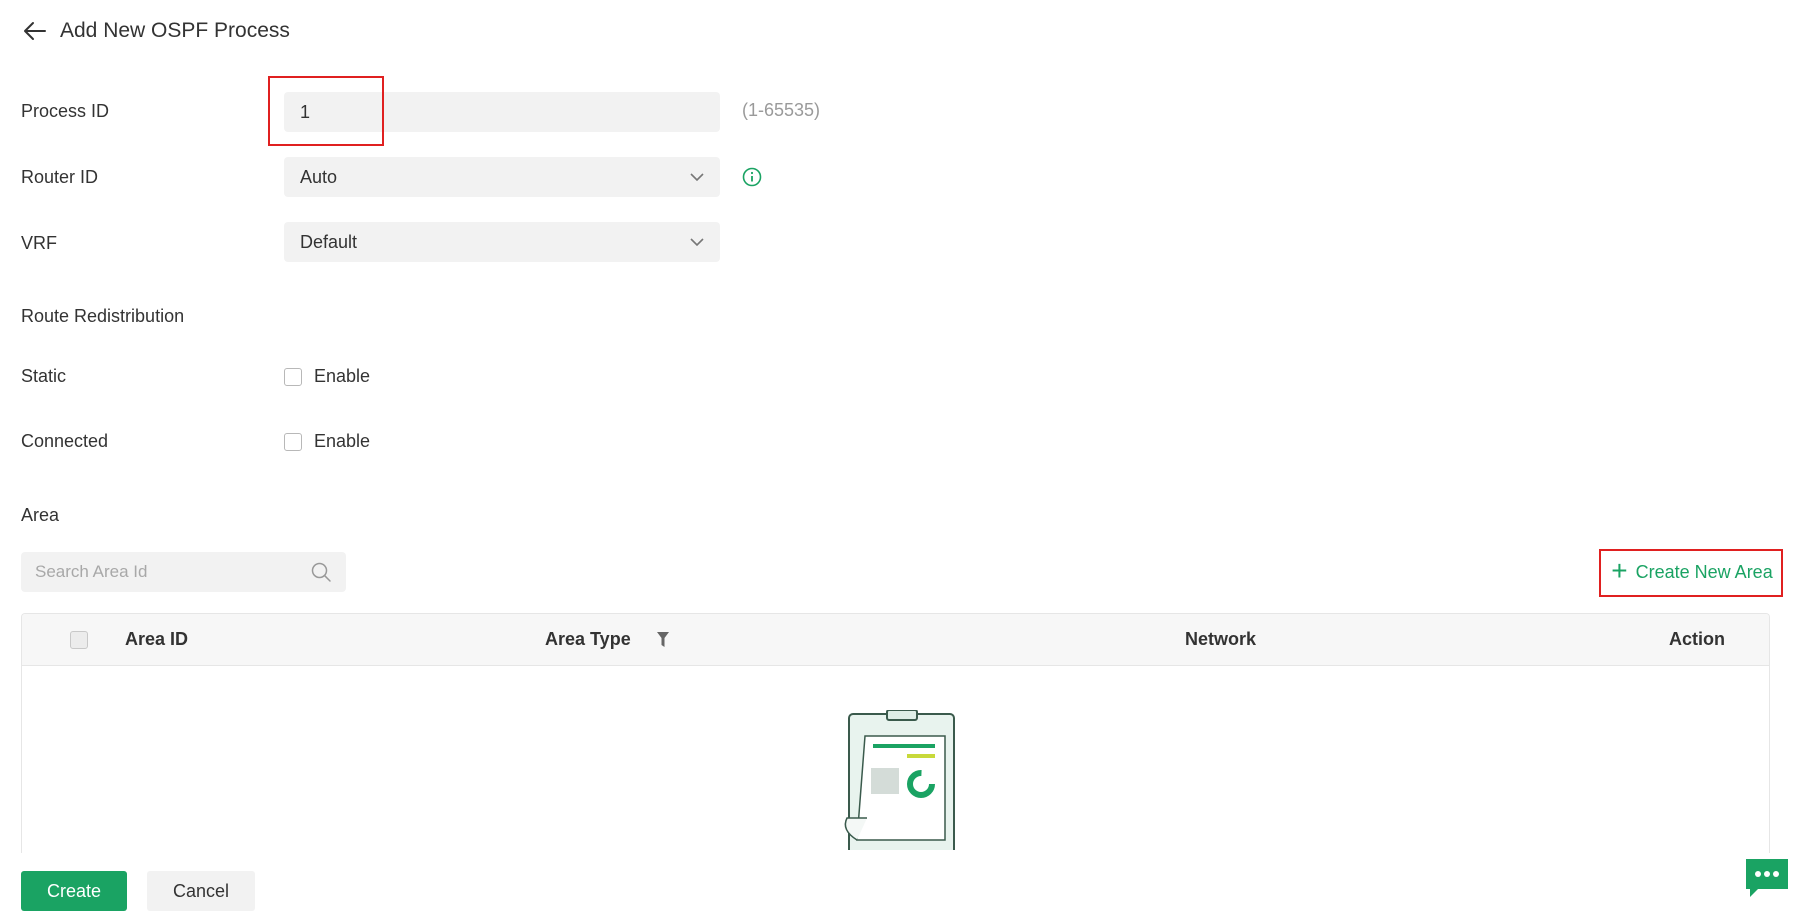 The width and height of the screenshot is (1796, 924). Describe the element at coordinates (157, 639) in the screenshot. I see `column-area-id: Area ID` at that location.